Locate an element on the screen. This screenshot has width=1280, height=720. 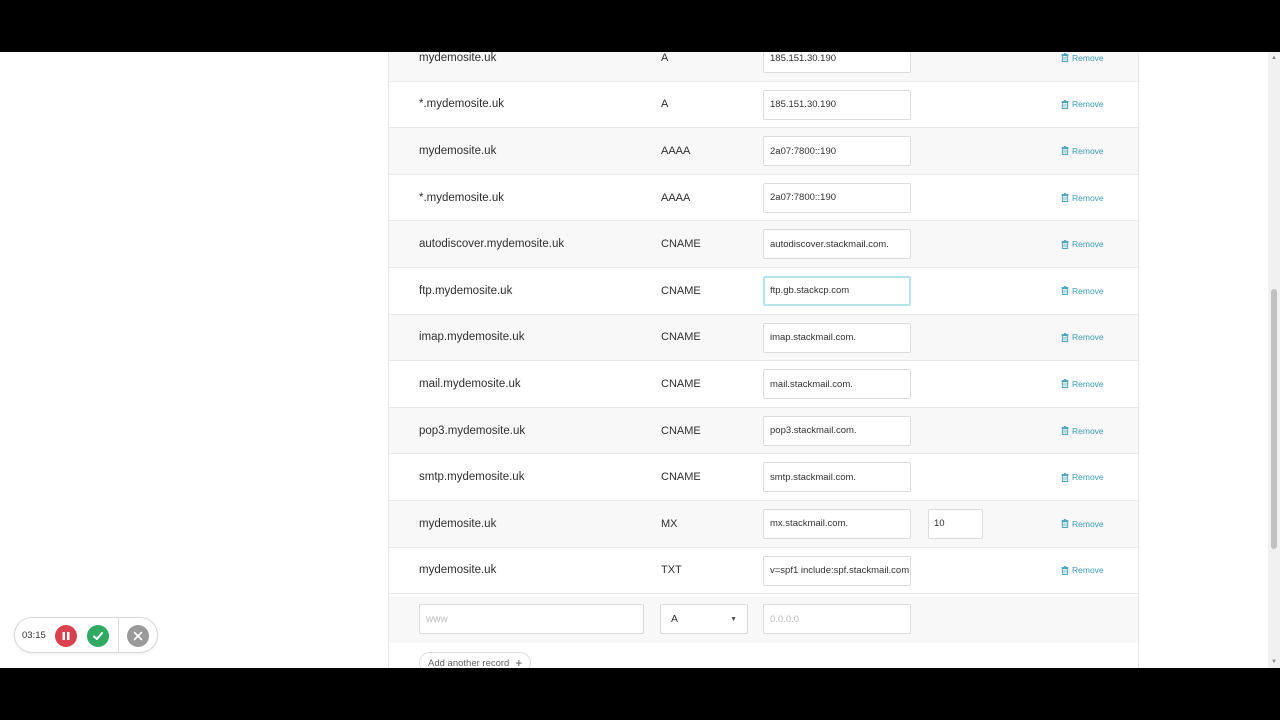
record-value-input: ftp.gb.stackcp.com is located at coordinates (837, 290).